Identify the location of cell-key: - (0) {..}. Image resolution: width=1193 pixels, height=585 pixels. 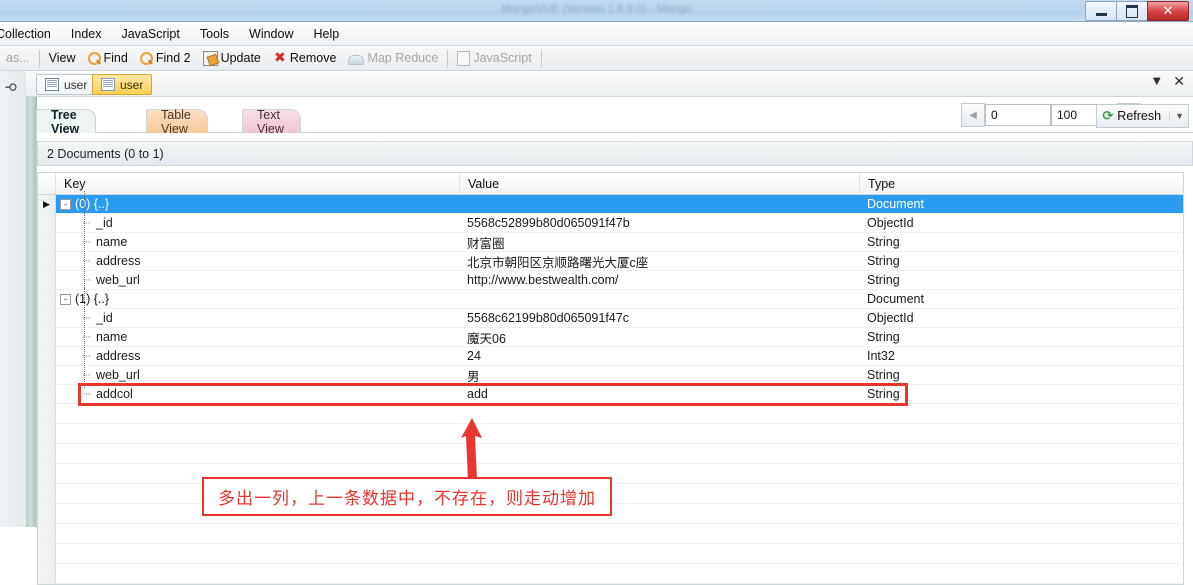
(258, 204).